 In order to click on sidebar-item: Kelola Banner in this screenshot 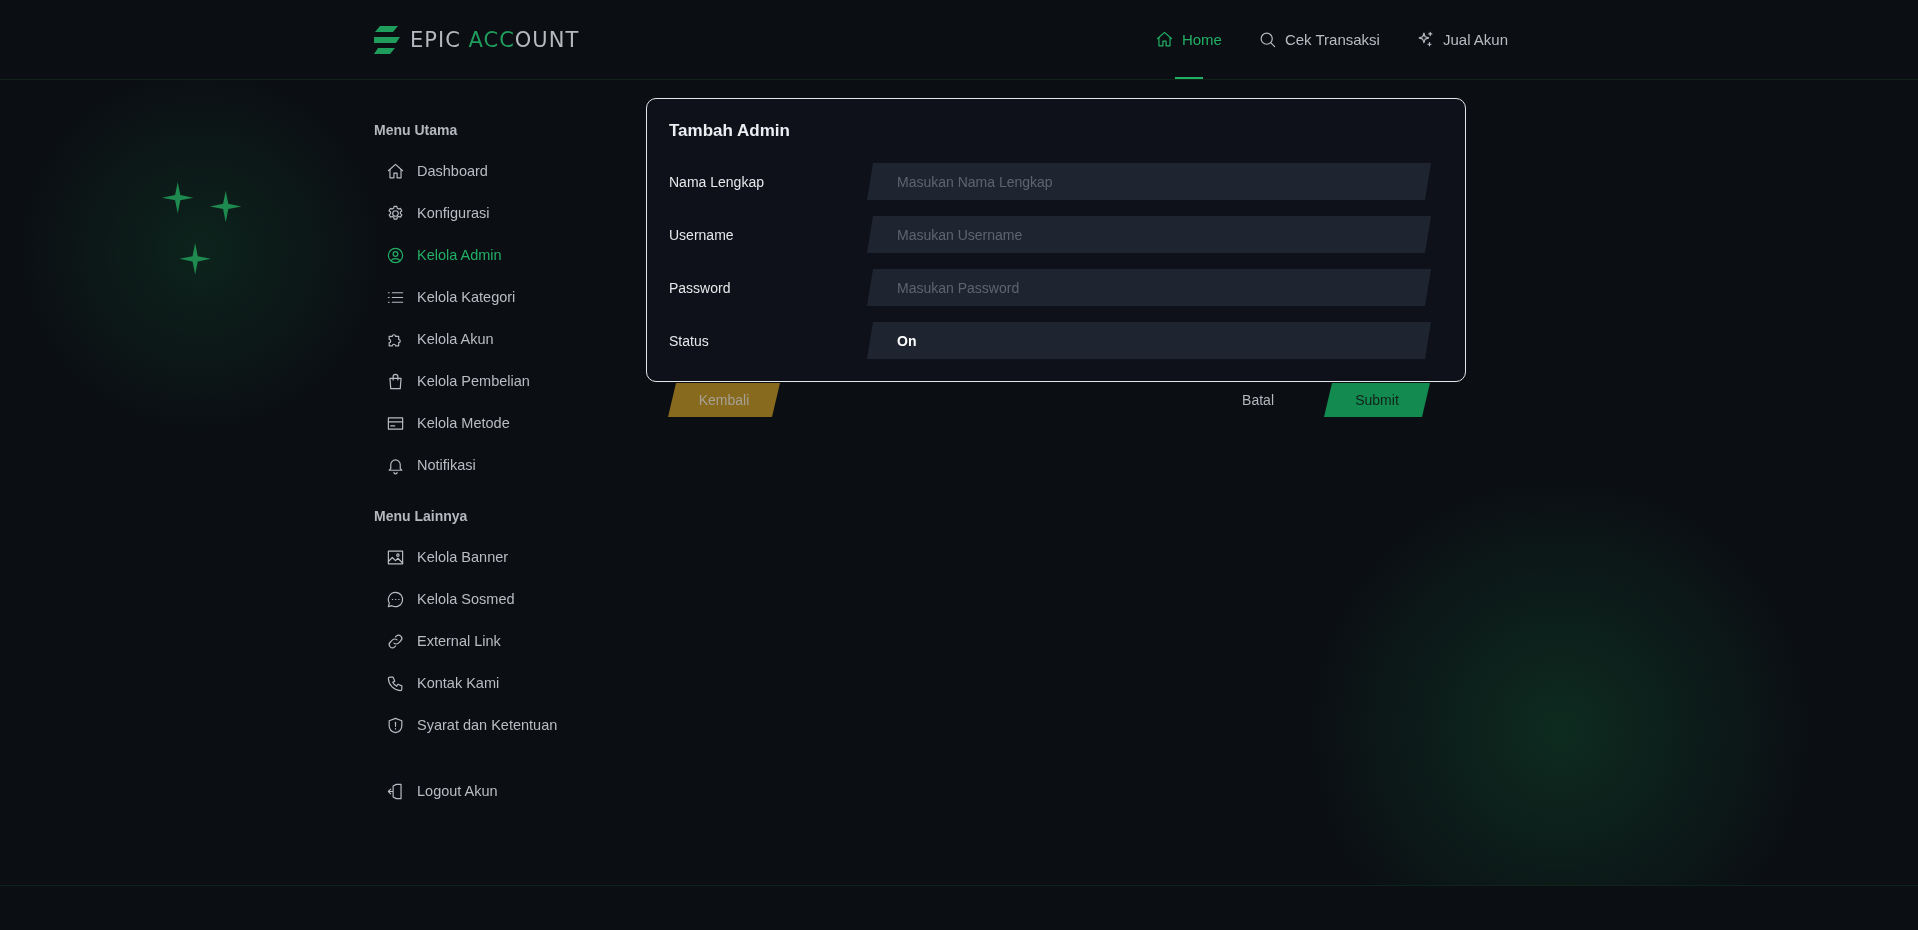, I will do `click(441, 557)`.